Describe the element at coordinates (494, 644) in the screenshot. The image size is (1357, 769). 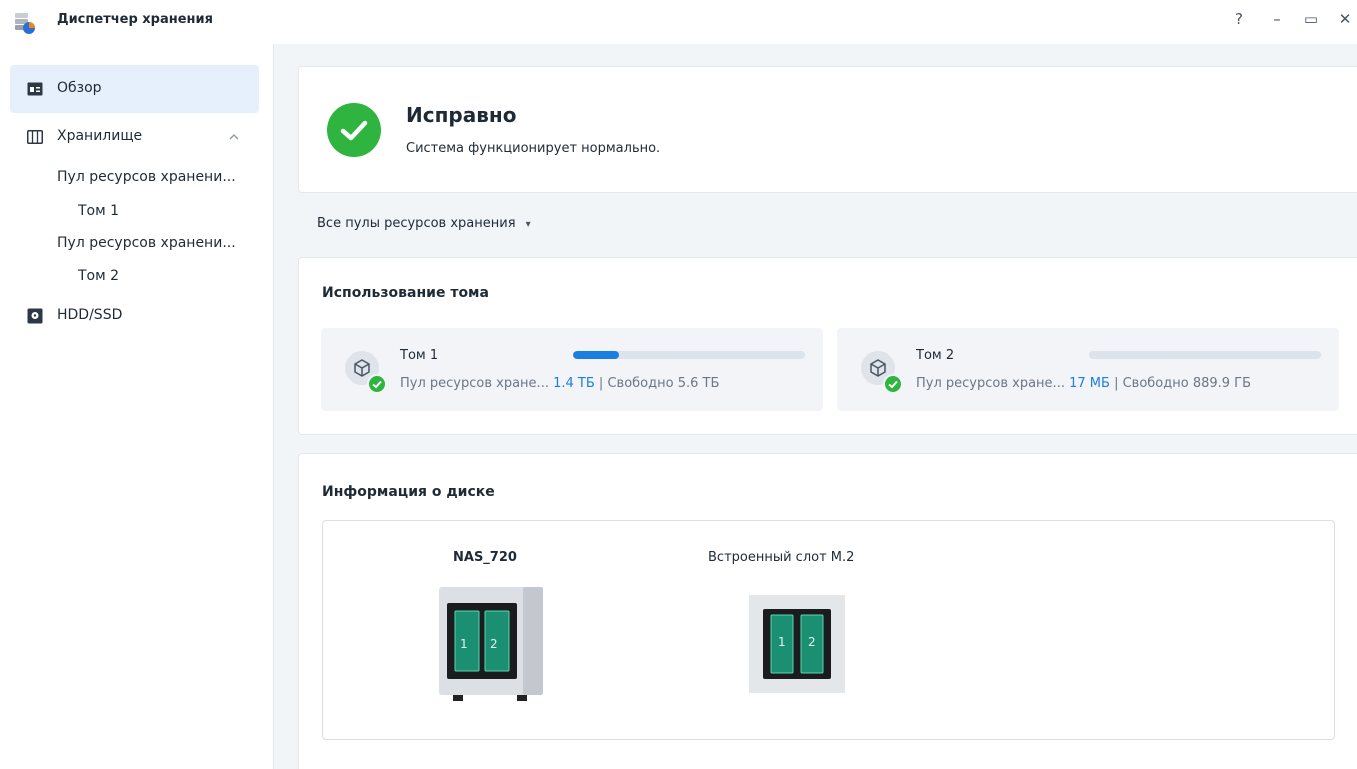
I see `nas-slot-label: 2` at that location.